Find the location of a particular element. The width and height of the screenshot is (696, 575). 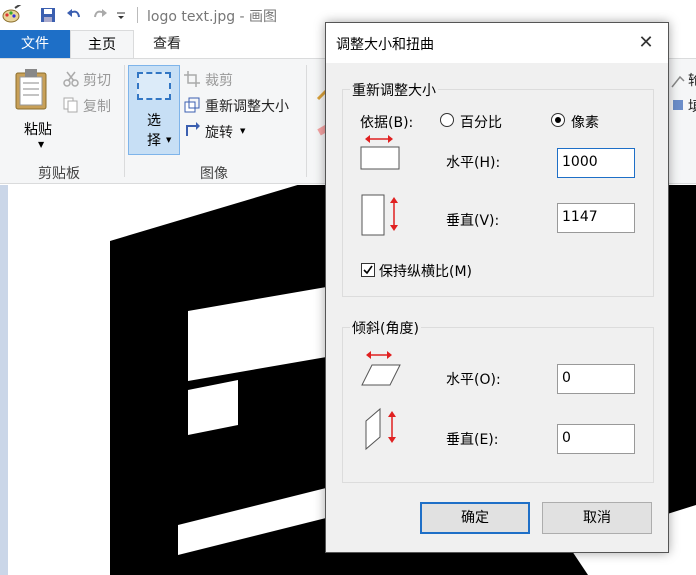

title-separator is located at coordinates (137, 15).